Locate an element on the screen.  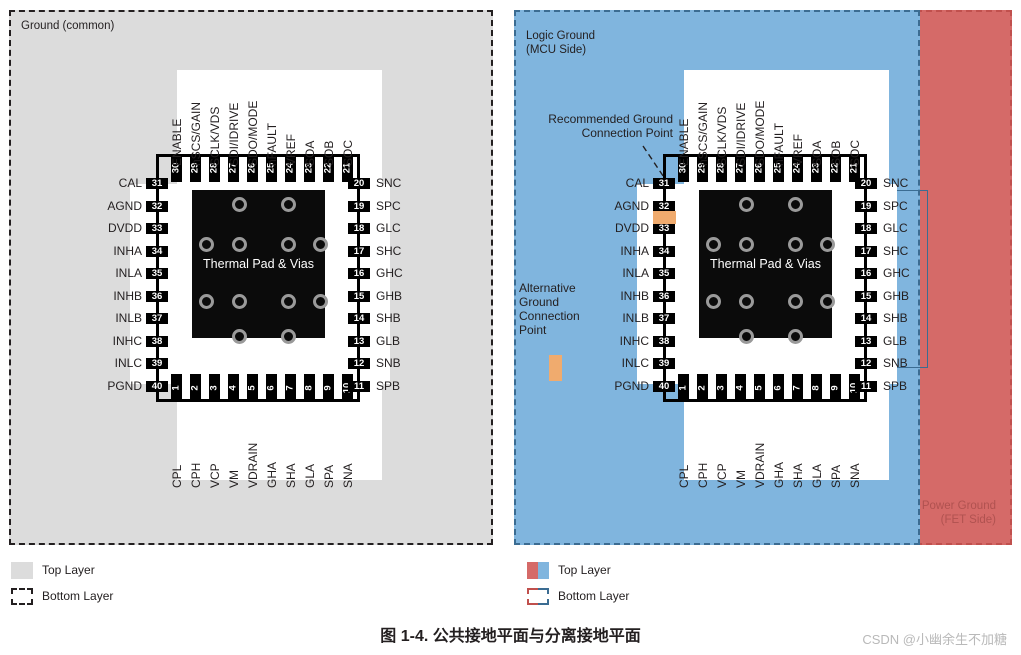
bottom-layer-swatch-icon is located at coordinates (22, 596).